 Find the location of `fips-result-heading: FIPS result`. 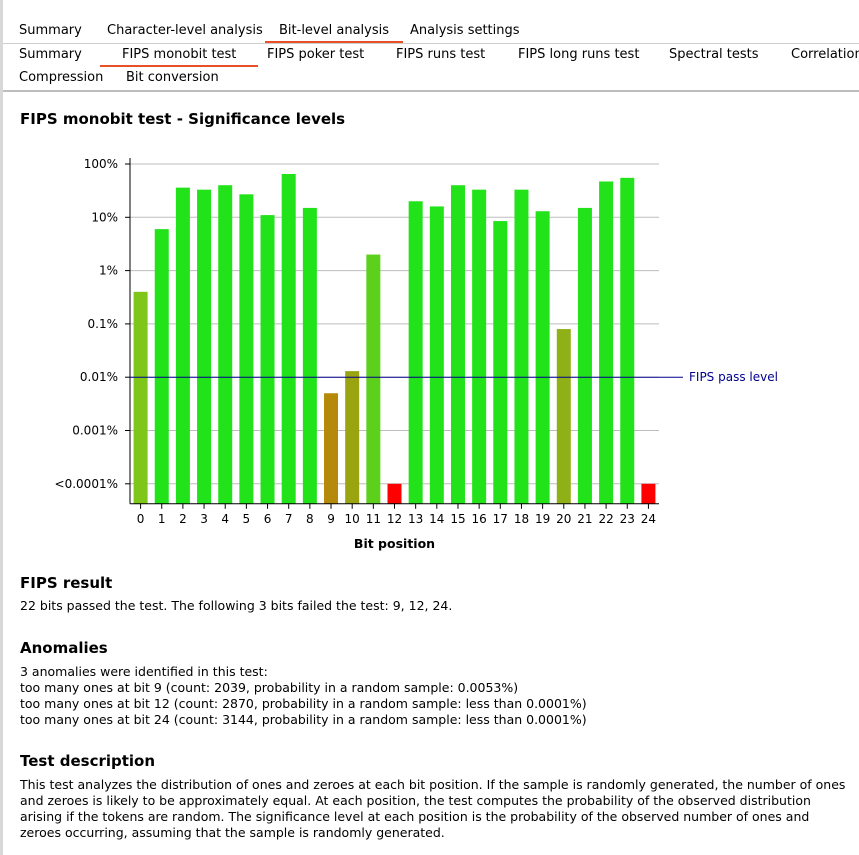

fips-result-heading: FIPS result is located at coordinates (66, 583).